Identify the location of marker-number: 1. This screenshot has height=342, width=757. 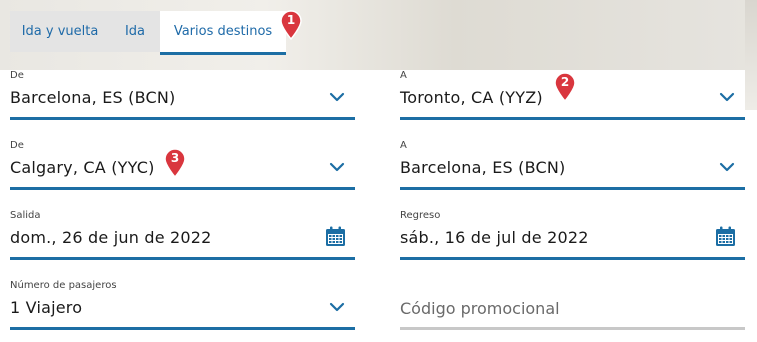
(291, 20).